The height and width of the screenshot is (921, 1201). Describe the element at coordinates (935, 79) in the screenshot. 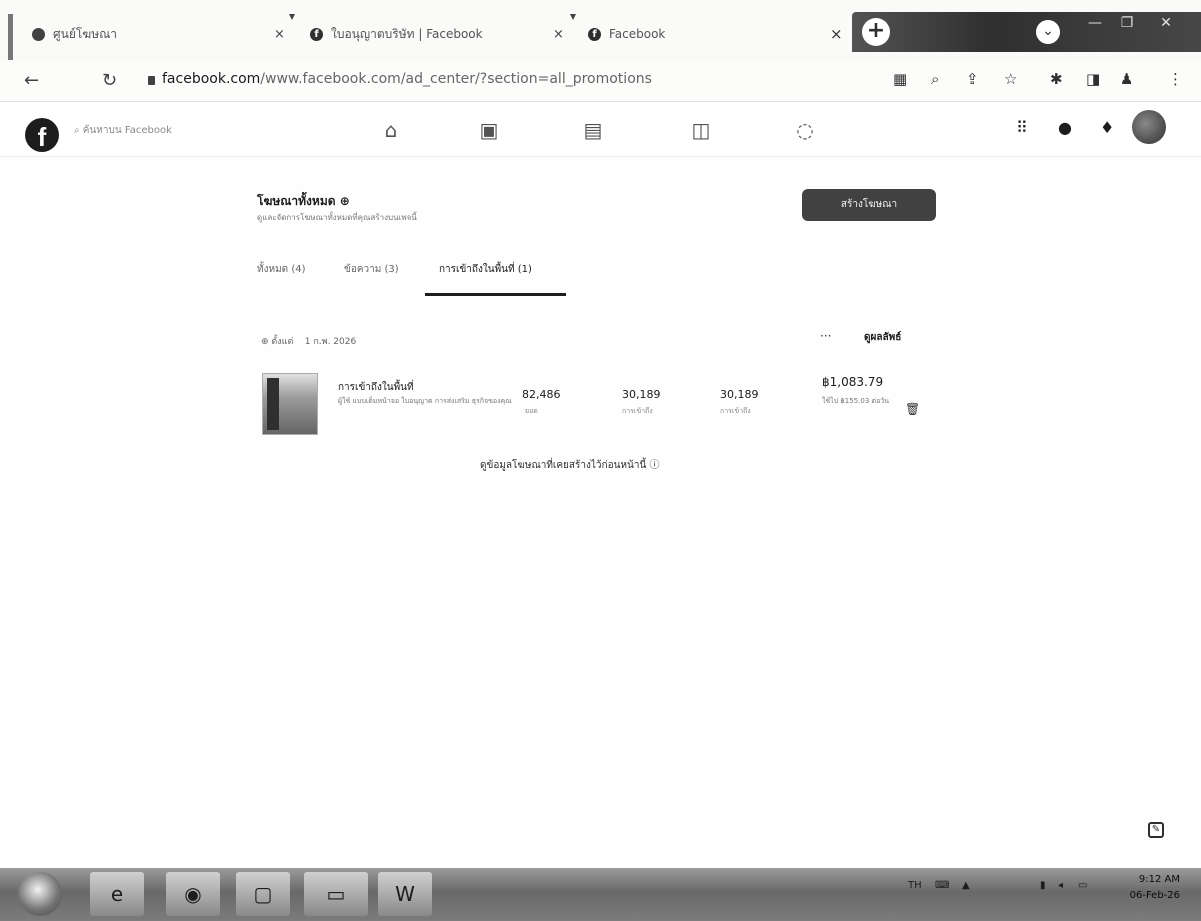

I see `zoom-icon: ⌕` at that location.